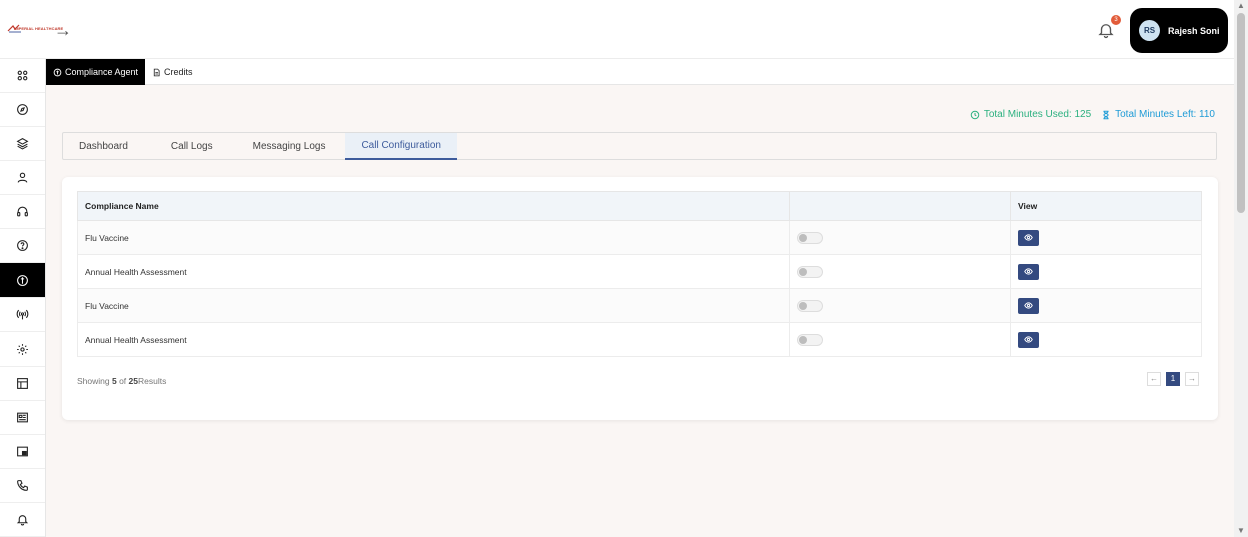  I want to click on results-suffix: Results, so click(152, 381).